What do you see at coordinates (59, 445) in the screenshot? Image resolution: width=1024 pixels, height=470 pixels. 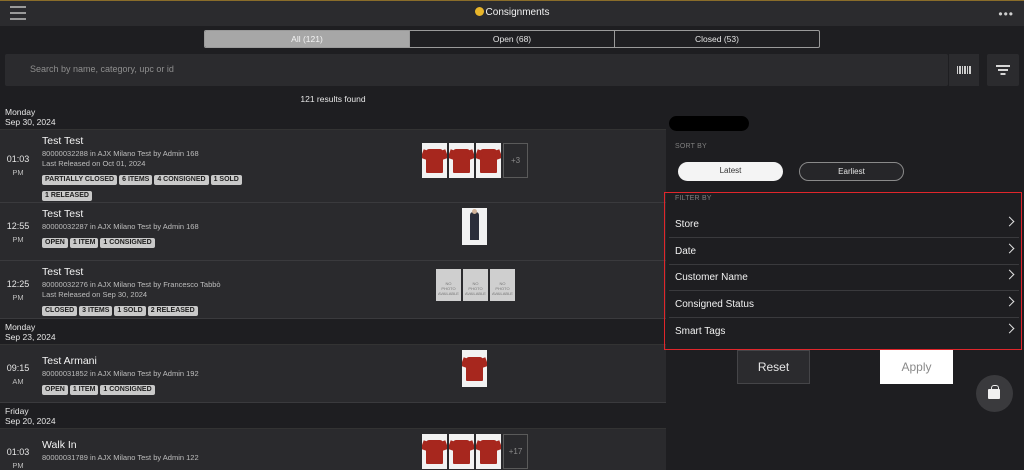 I see `row-title: Walk In` at bounding box center [59, 445].